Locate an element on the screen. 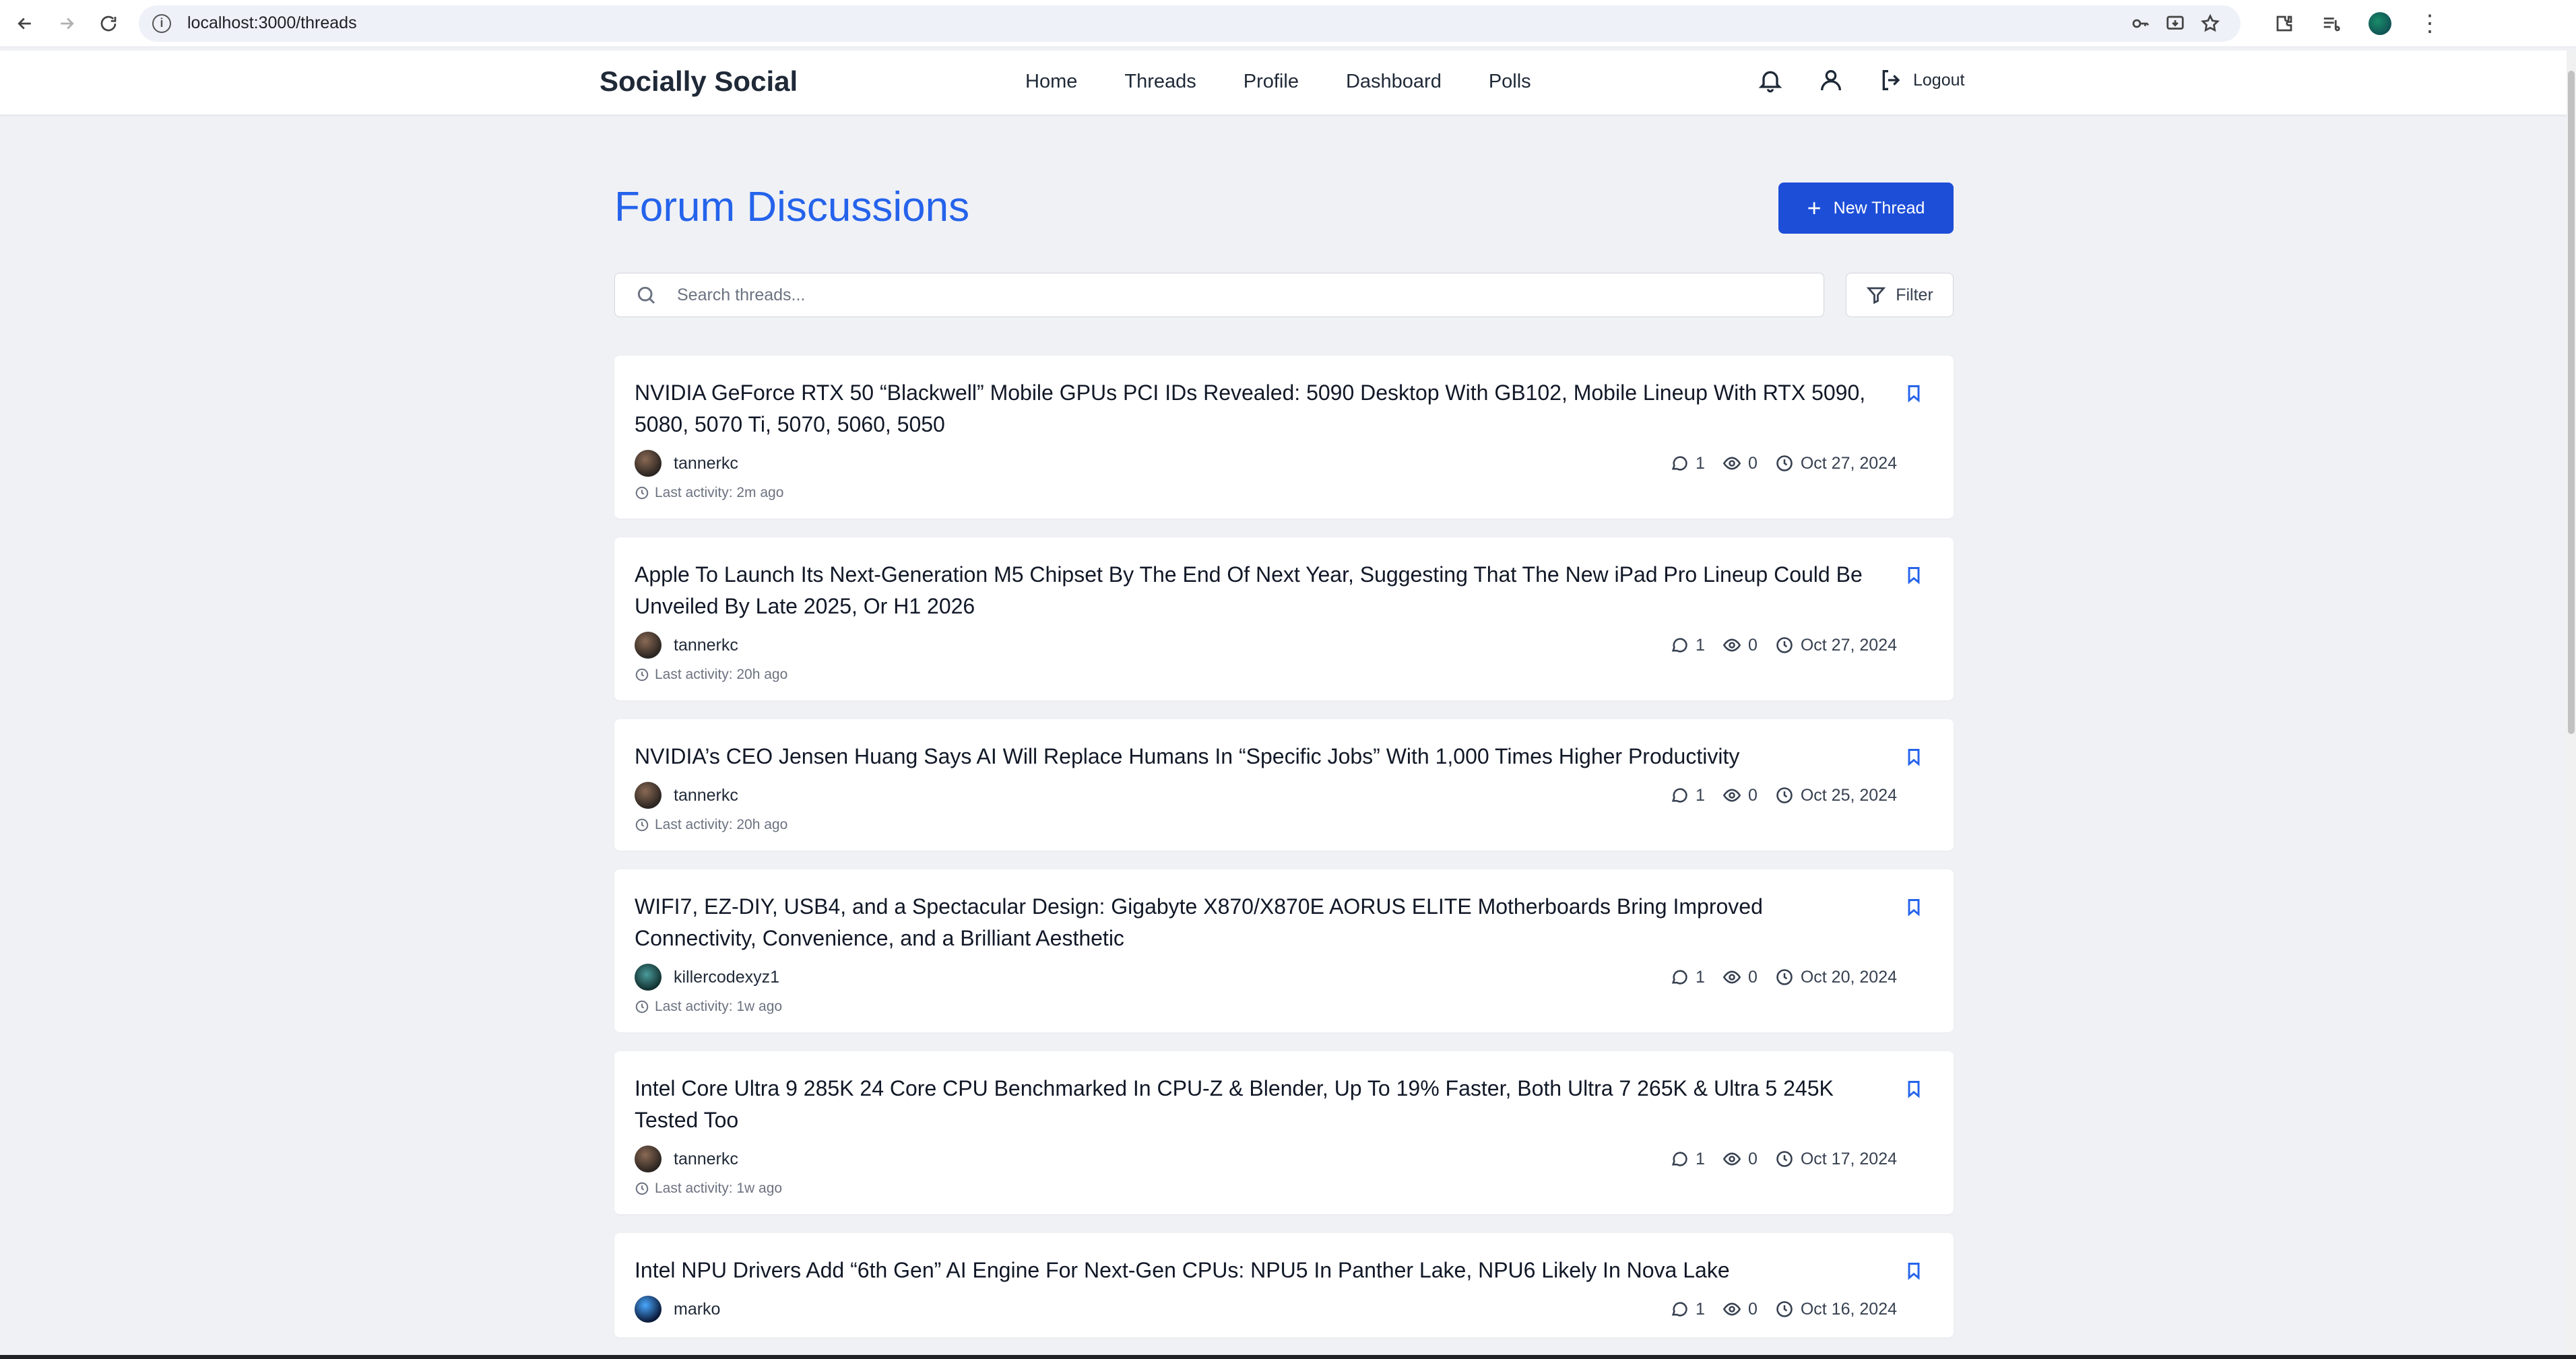 Image resolution: width=2576 pixels, height=1359 pixels. reload-button is located at coordinates (108, 23).